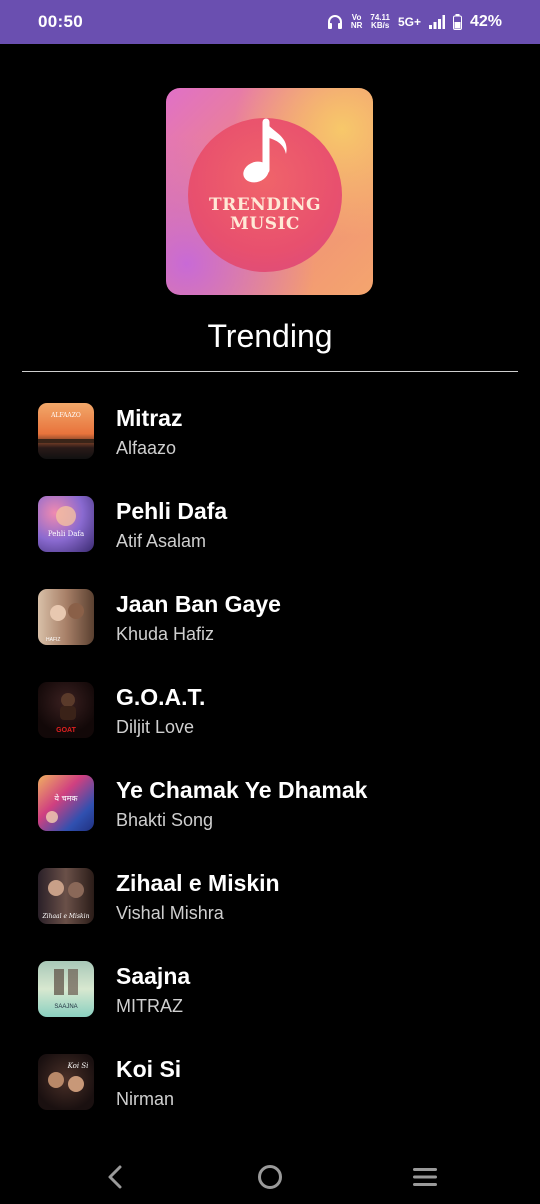 The width and height of the screenshot is (540, 1204). I want to click on song-title: Ye Chamak Ye Dhamak, so click(242, 790).